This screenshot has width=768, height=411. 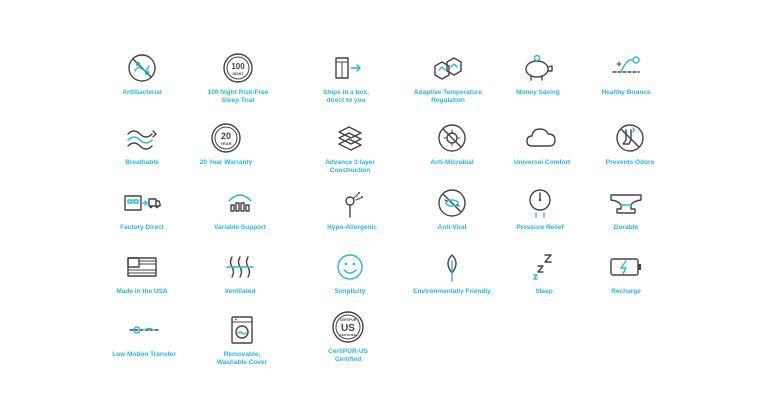 I want to click on certipur-badge-top: CERTIPUR, so click(x=348, y=320).